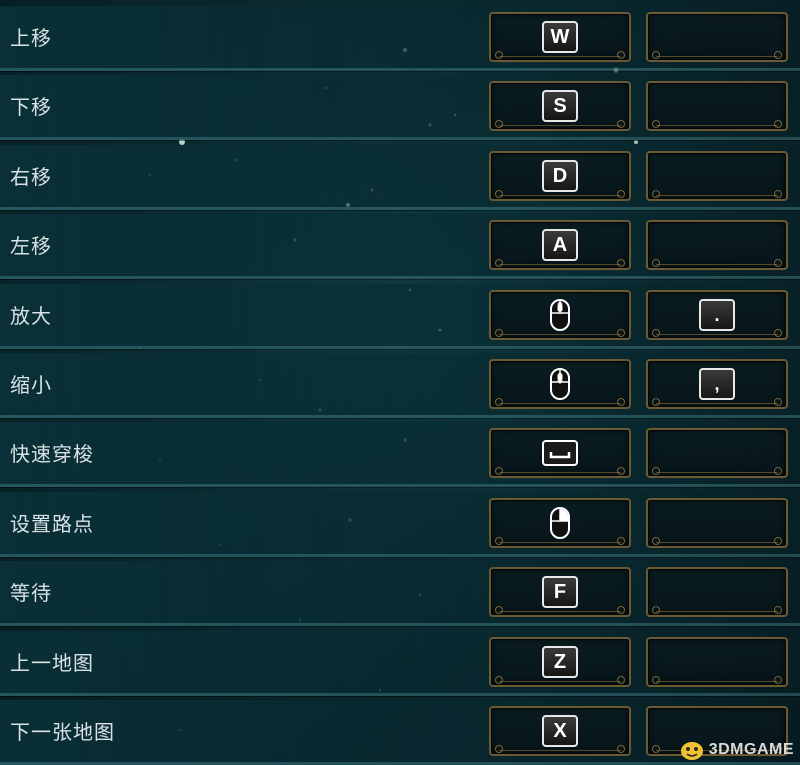  I want to click on keybind-row: 放大., so click(400, 316).